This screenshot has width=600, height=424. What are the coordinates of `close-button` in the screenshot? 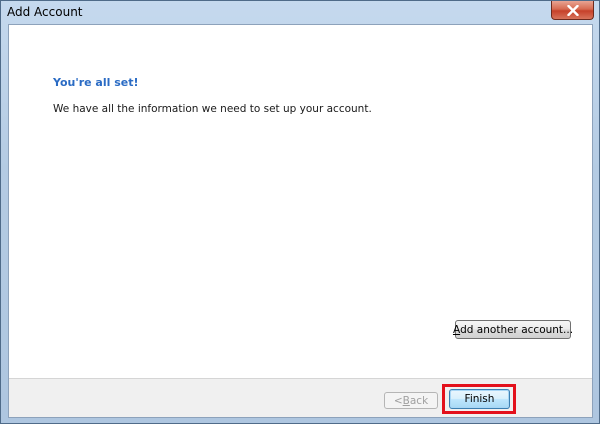 It's located at (572, 10).